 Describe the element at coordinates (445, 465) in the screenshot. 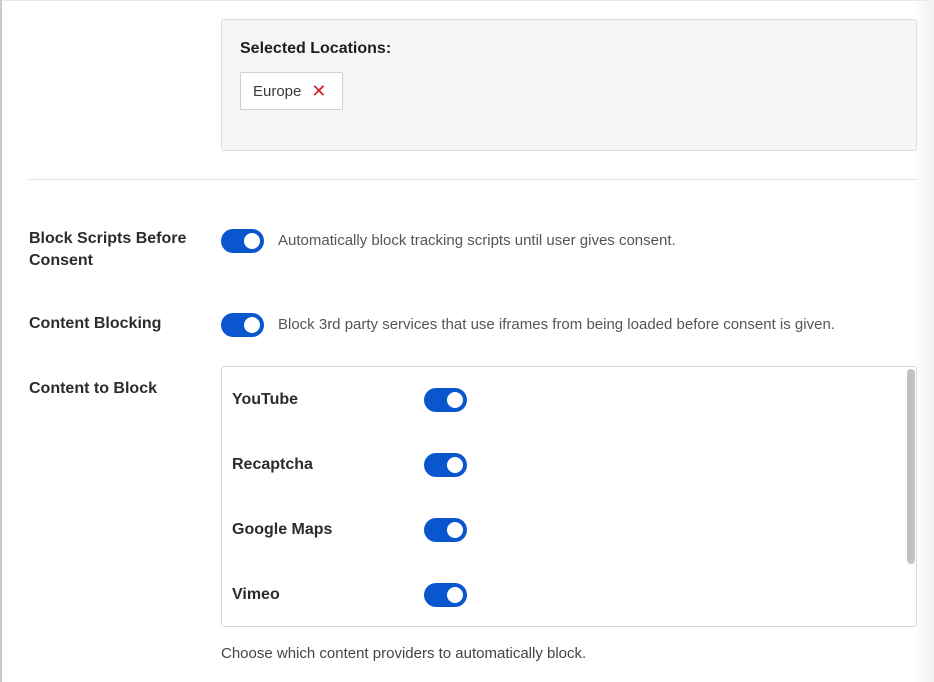

I see `provider-toggle-recaptcha` at that location.